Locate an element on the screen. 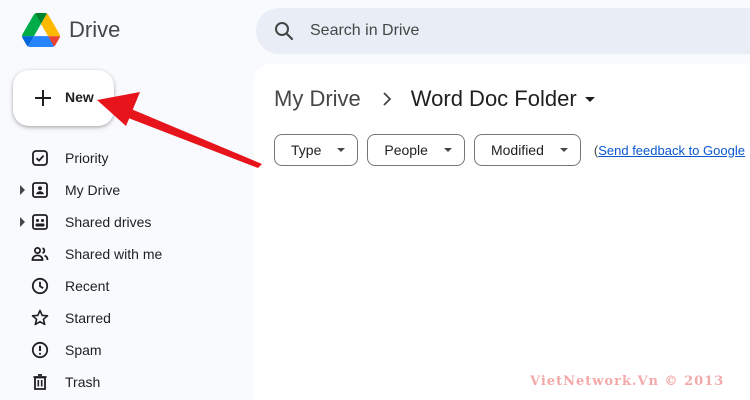  new-button-label: New is located at coordinates (79, 97).